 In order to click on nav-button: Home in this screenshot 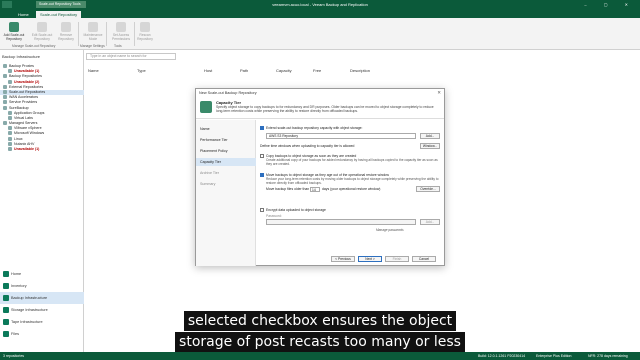, I will do `click(42, 274)`.